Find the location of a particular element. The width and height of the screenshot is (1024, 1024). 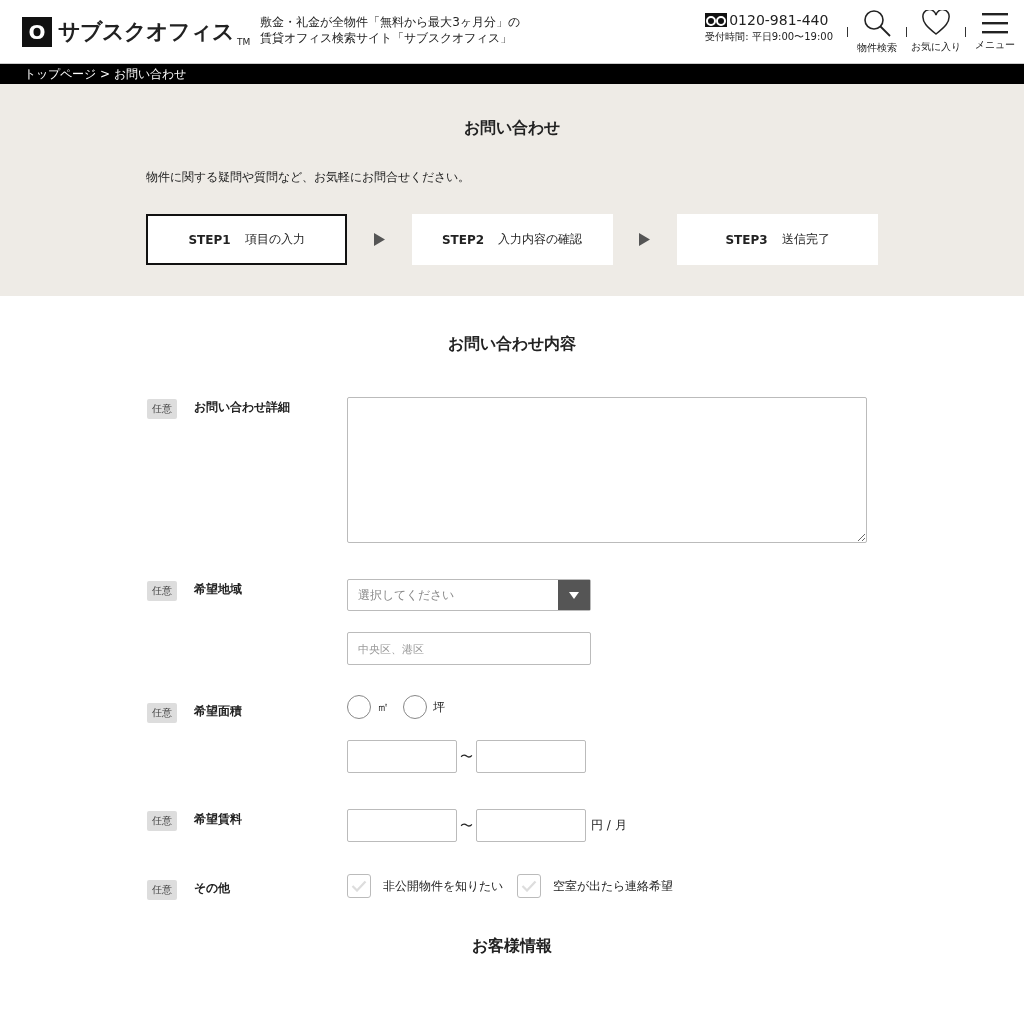

intro-text: 物件に関する疑問や質問など、お気軽にお問合せください。 is located at coordinates (308, 177).